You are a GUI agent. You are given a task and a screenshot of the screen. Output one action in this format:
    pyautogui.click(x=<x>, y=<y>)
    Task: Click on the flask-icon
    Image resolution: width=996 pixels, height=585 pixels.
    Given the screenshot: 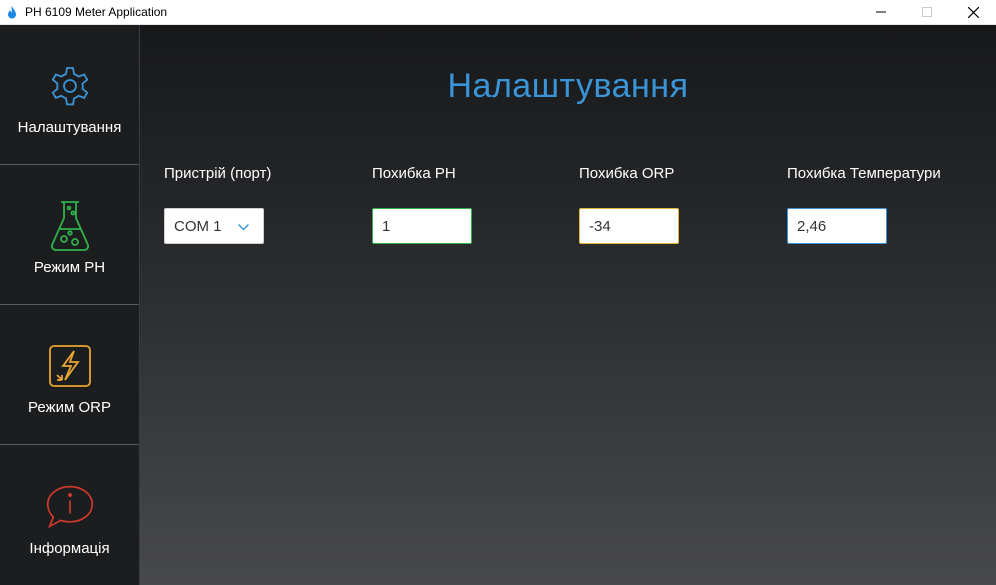 What is the action you would take?
    pyautogui.click(x=70, y=226)
    